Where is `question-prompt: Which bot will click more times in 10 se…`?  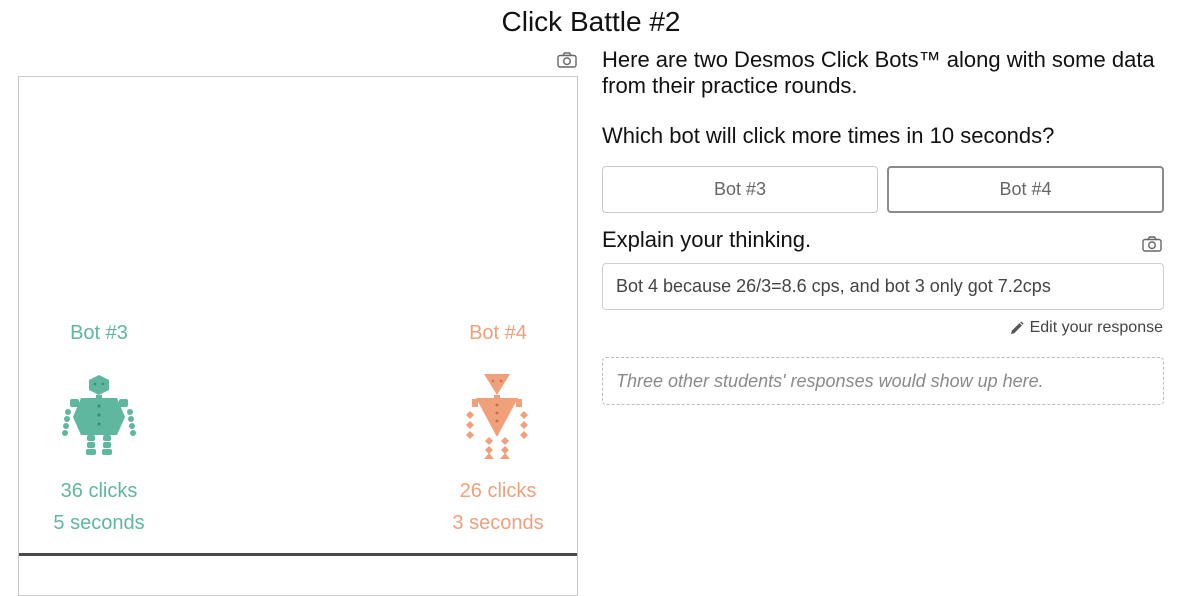 question-prompt: Which bot will click more times in 10 se… is located at coordinates (828, 135).